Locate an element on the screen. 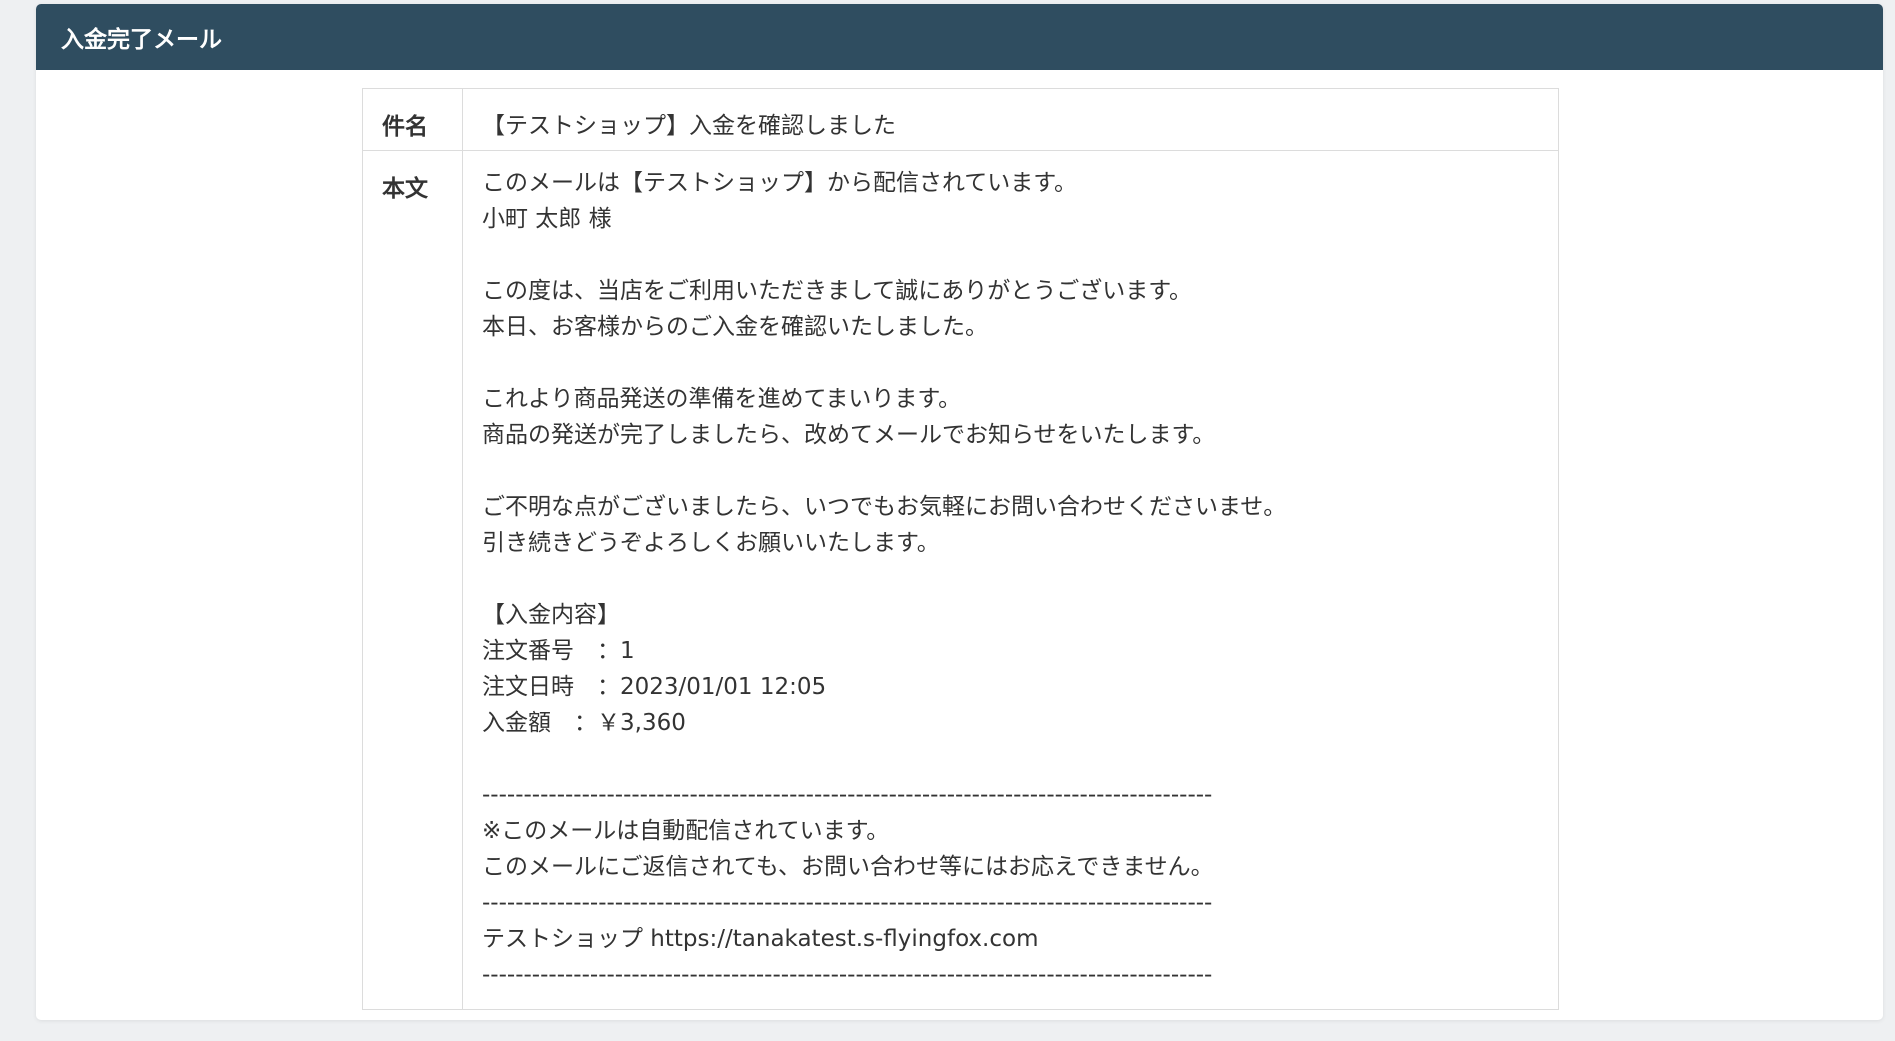 The image size is (1895, 1041). body-line: これより商品発送の準備を進めてまいります。 is located at coordinates (722, 399).